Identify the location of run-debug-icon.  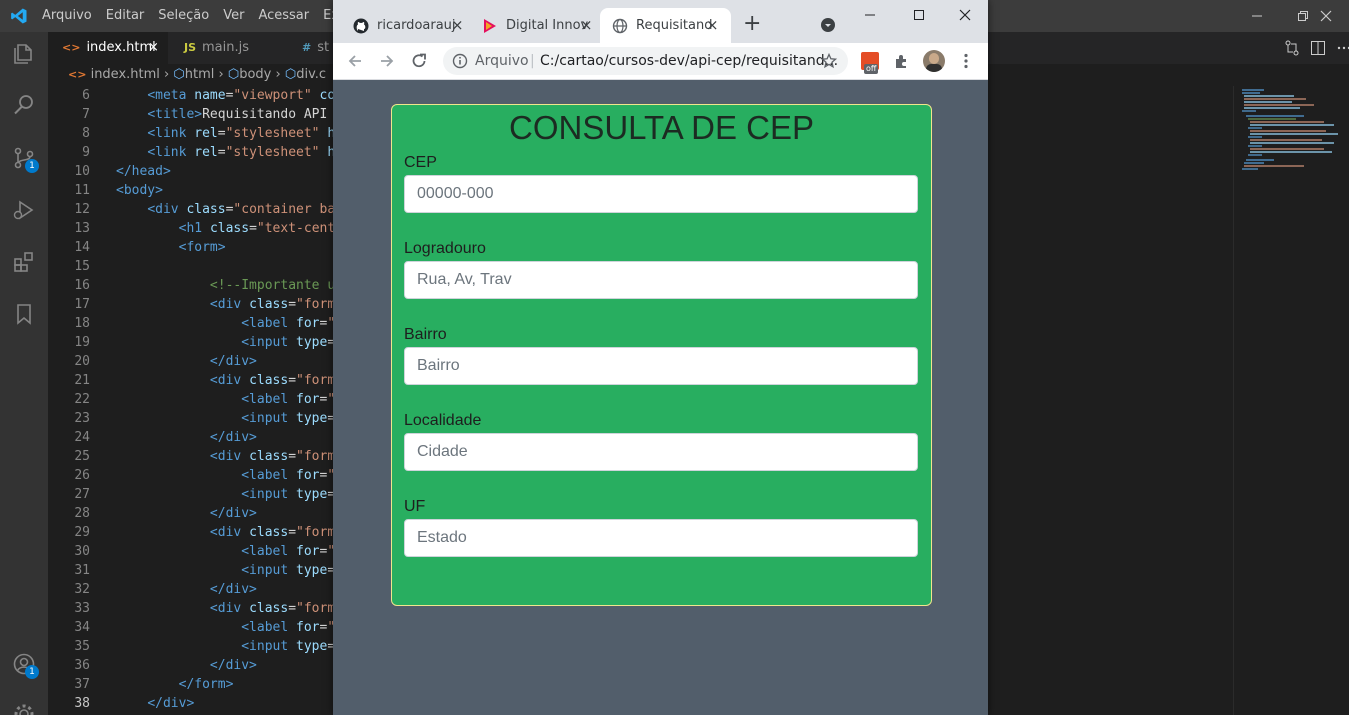
(24, 210).